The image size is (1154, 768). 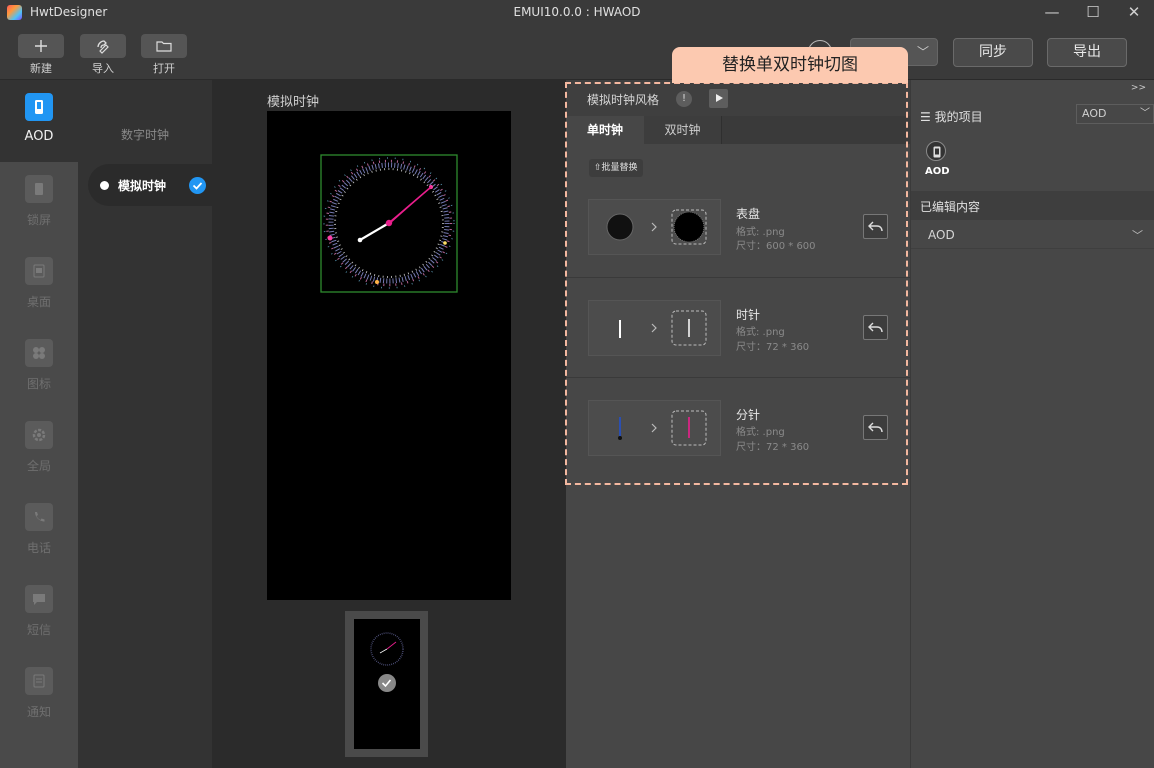 I want to click on nav-label: 锁屏, so click(x=38, y=220).